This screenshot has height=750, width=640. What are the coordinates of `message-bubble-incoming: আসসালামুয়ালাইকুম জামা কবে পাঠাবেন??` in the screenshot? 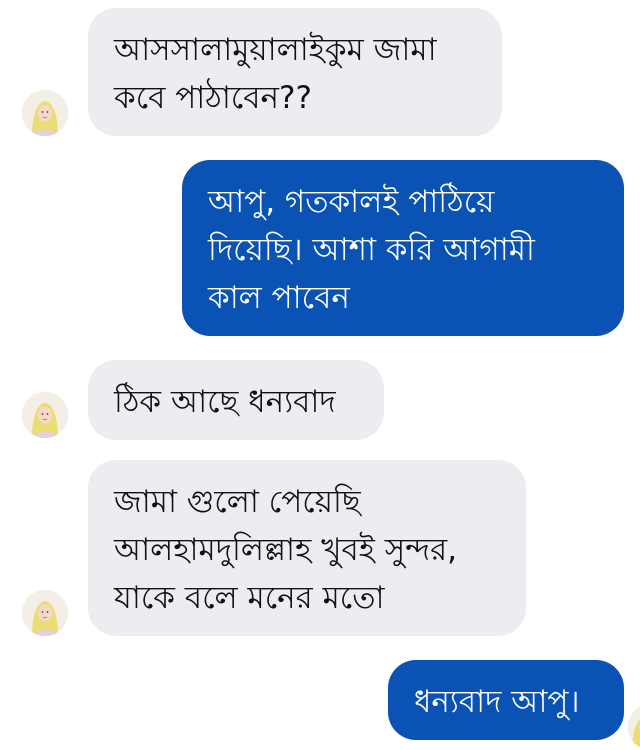 It's located at (295, 72).